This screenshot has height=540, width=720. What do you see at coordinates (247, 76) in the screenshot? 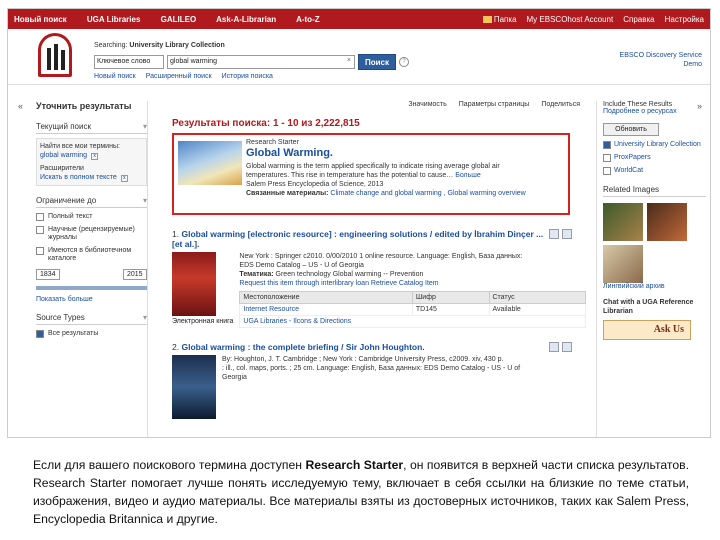
I see `link-search-history: История поиска` at bounding box center [247, 76].